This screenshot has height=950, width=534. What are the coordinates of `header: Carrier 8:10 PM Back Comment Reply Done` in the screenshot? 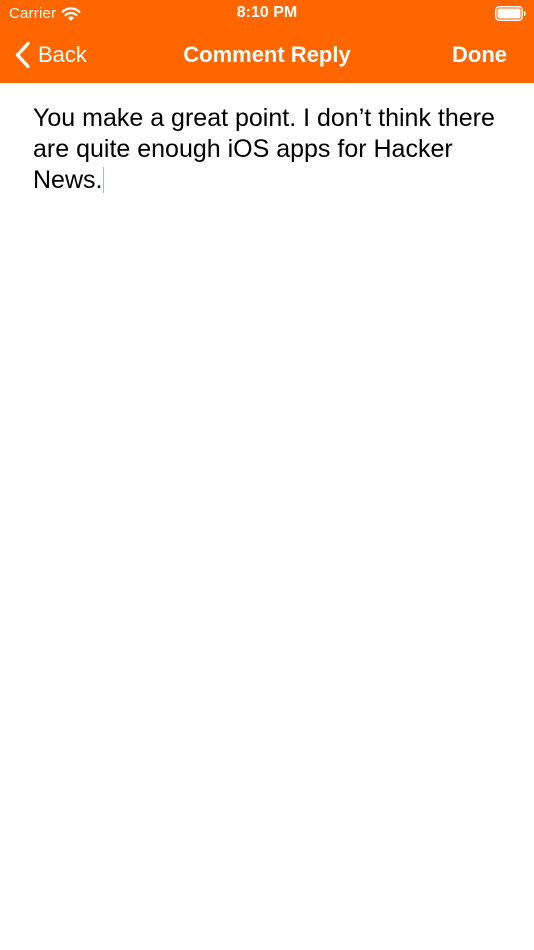 It's located at (267, 41).